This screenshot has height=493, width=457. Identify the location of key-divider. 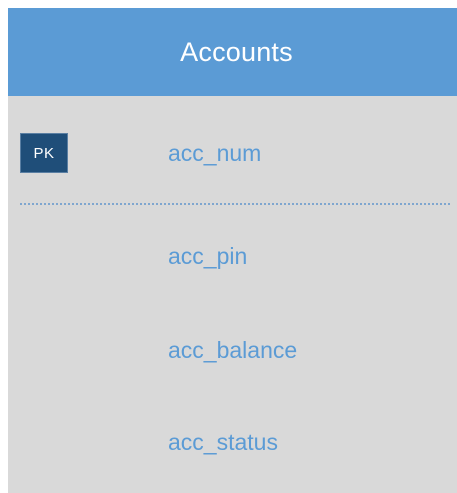
(235, 204).